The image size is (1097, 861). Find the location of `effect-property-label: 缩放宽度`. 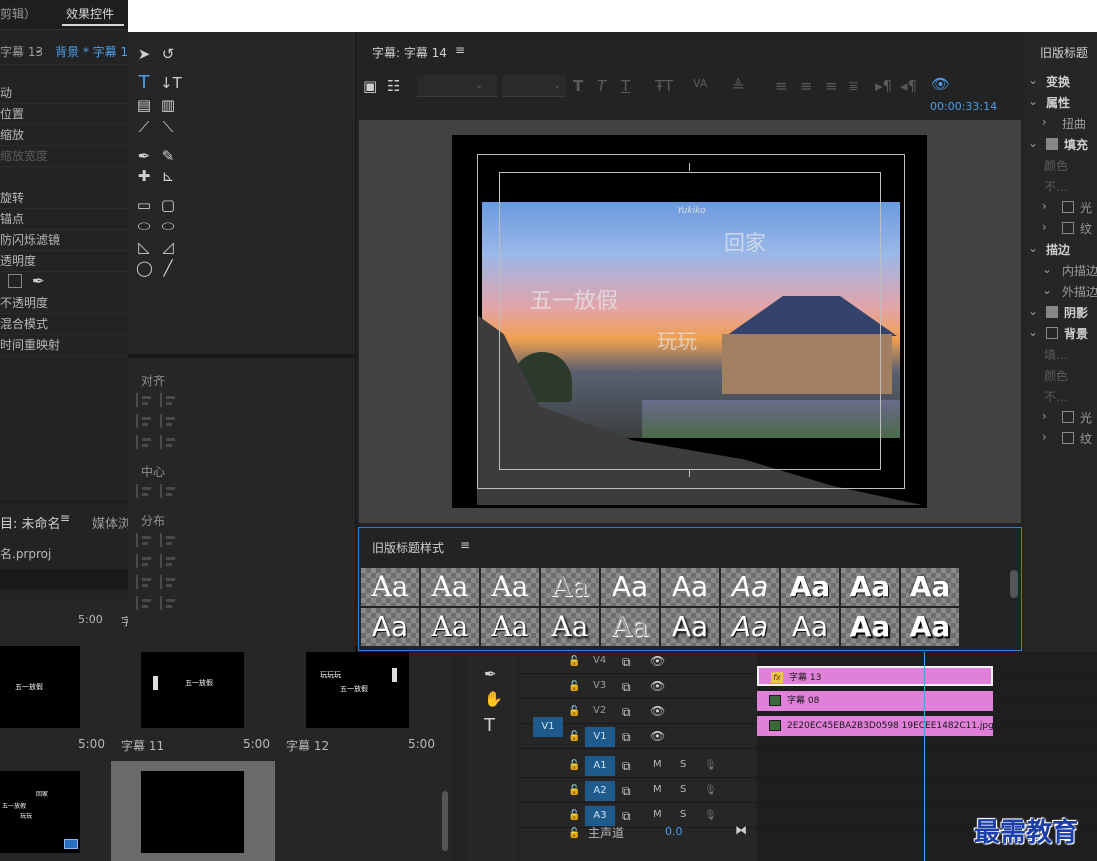

effect-property-label: 缩放宽度 is located at coordinates (24, 155).